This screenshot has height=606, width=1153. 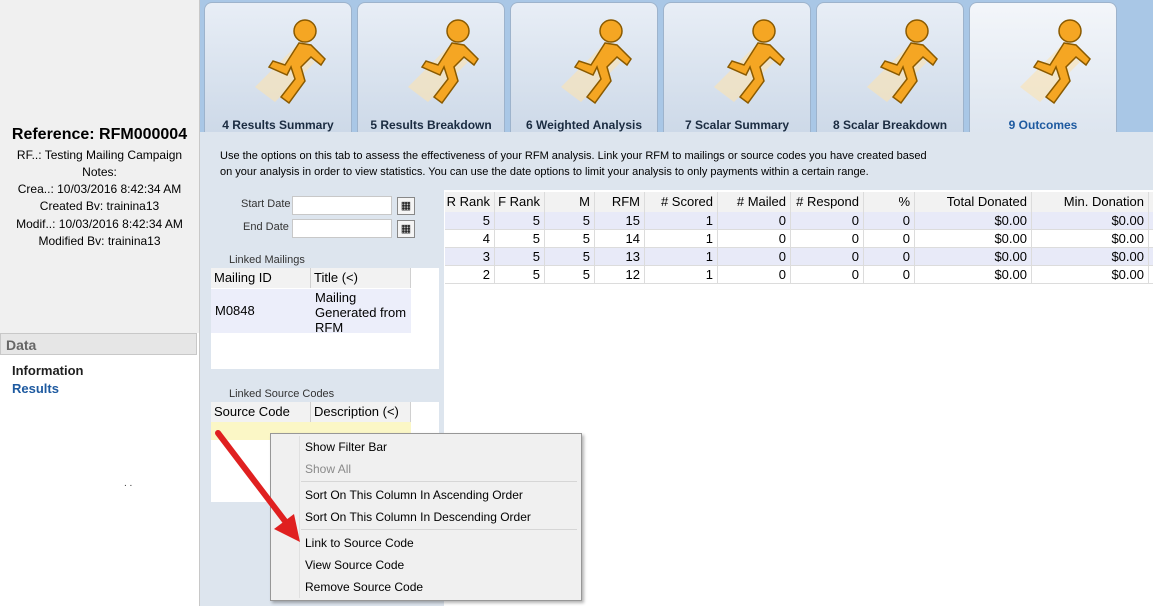 I want to click on table-row: 5 5 5 15 1 0 0 0 $0.00 $0.00, so click(x=799, y=221).